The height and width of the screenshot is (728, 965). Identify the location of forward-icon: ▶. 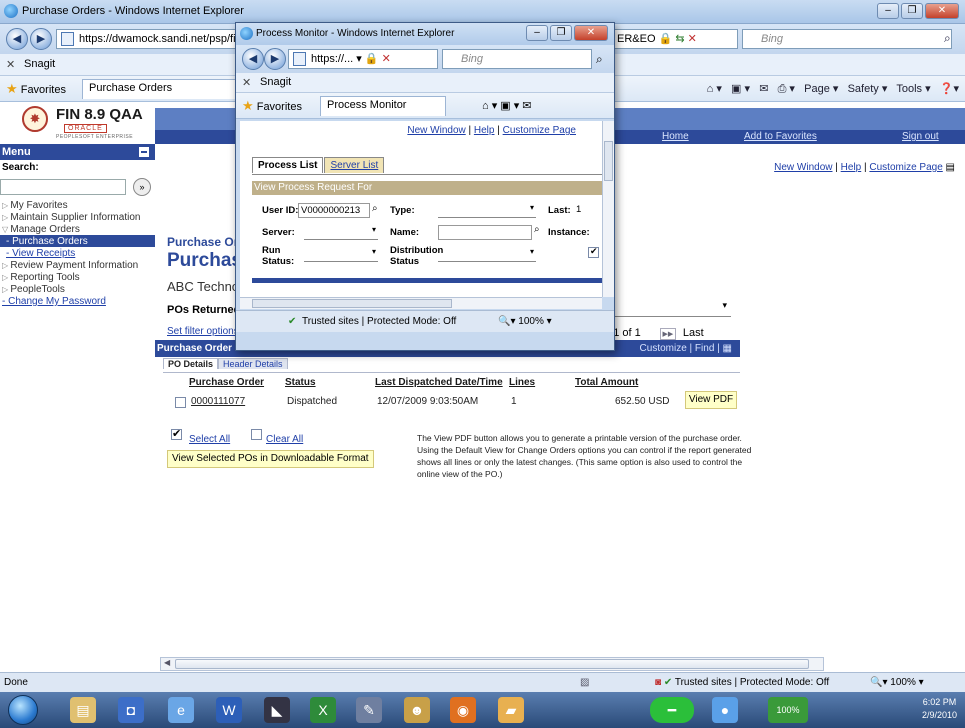
(41, 39).